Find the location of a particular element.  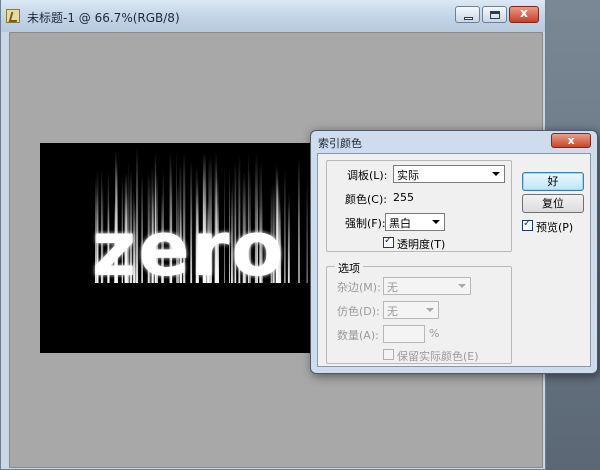

colors-label: 颜色(C): is located at coordinates (366, 199).